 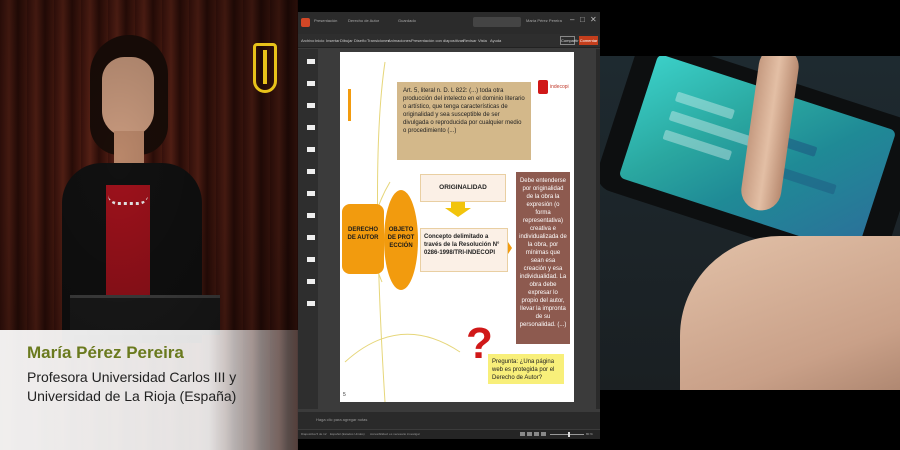 I want to click on originalidad-box: ORIGINALIDAD, so click(x=463, y=188).